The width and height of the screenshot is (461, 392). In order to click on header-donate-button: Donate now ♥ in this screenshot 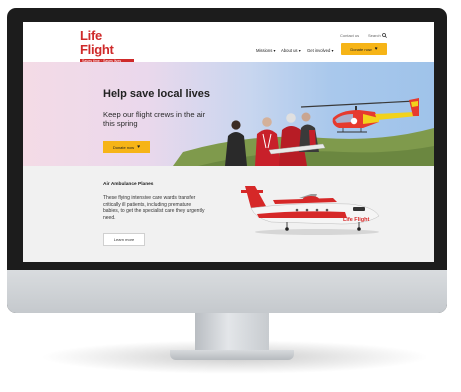, I will do `click(364, 49)`.